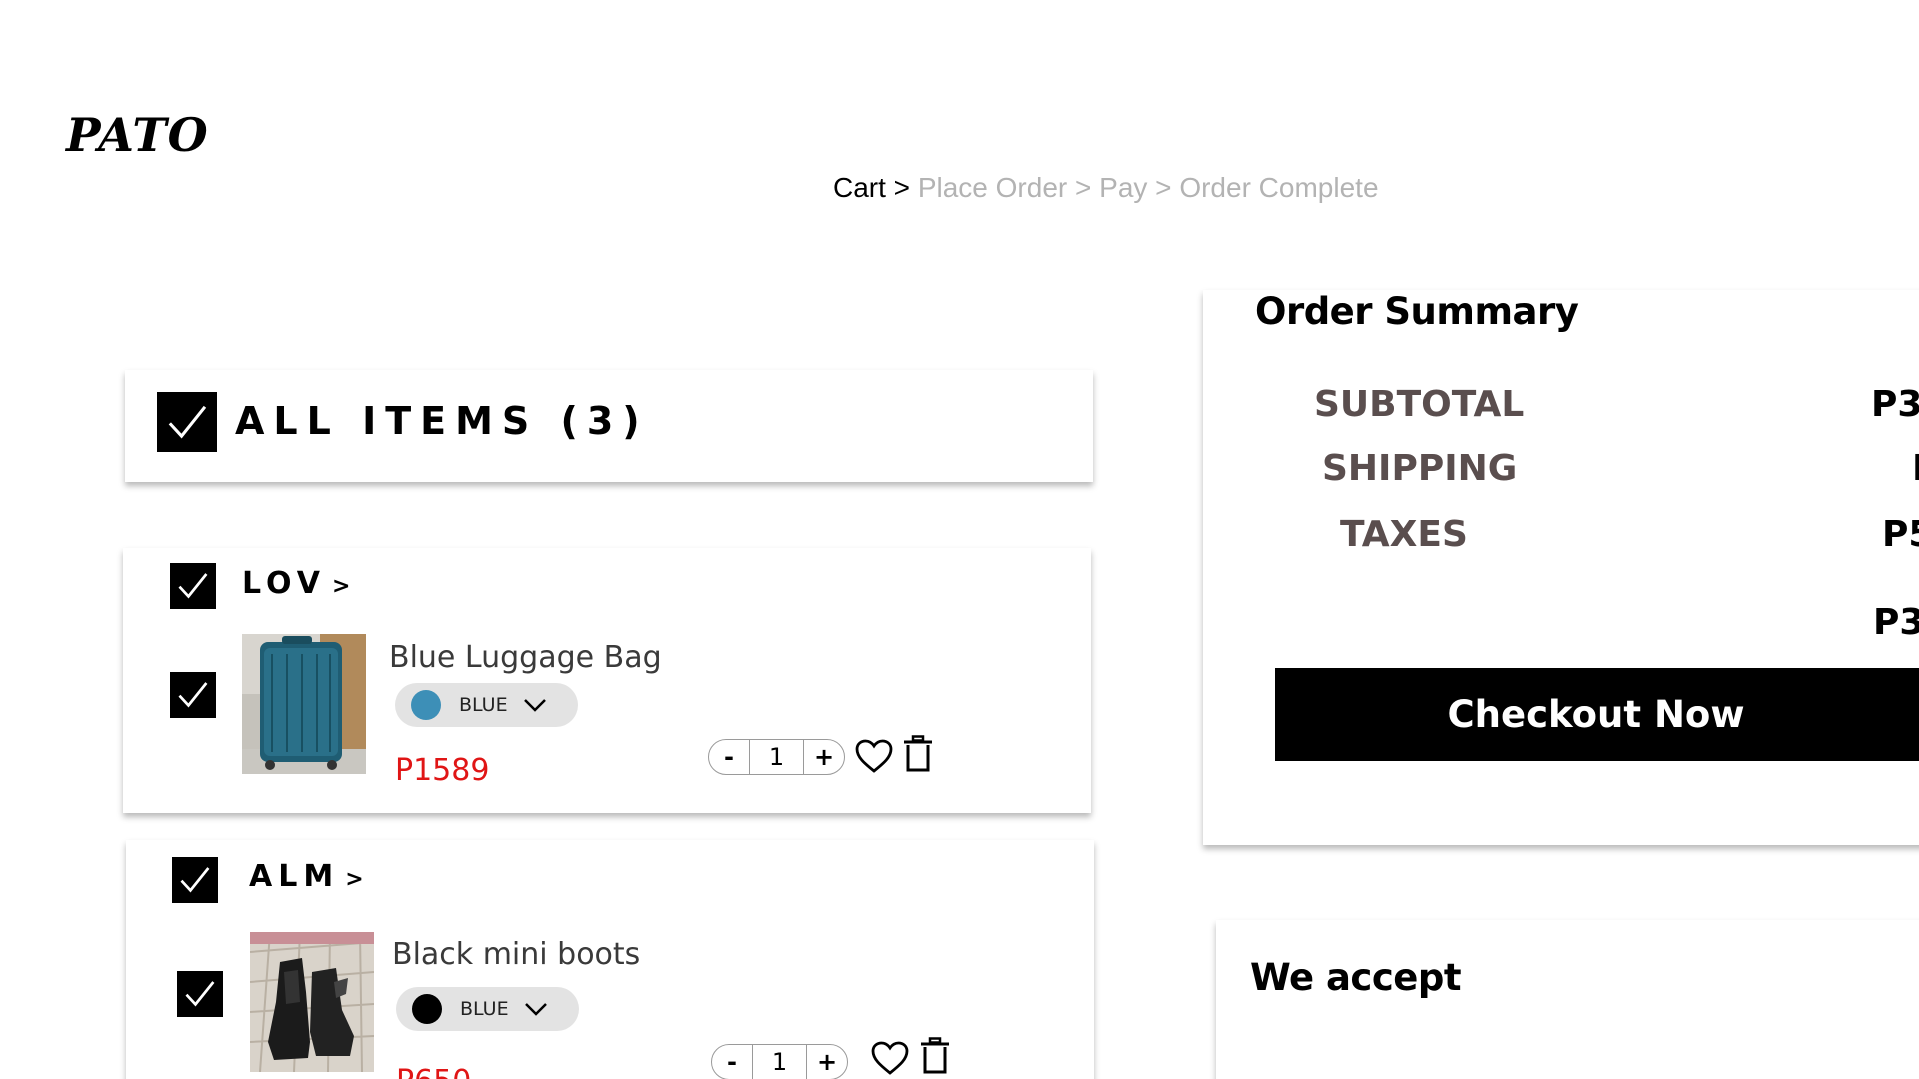  What do you see at coordinates (607, 680) in the screenshot?
I see `shop-card: LOV > Blue Luggage Bag BLUE P1589 - 1 +` at bounding box center [607, 680].